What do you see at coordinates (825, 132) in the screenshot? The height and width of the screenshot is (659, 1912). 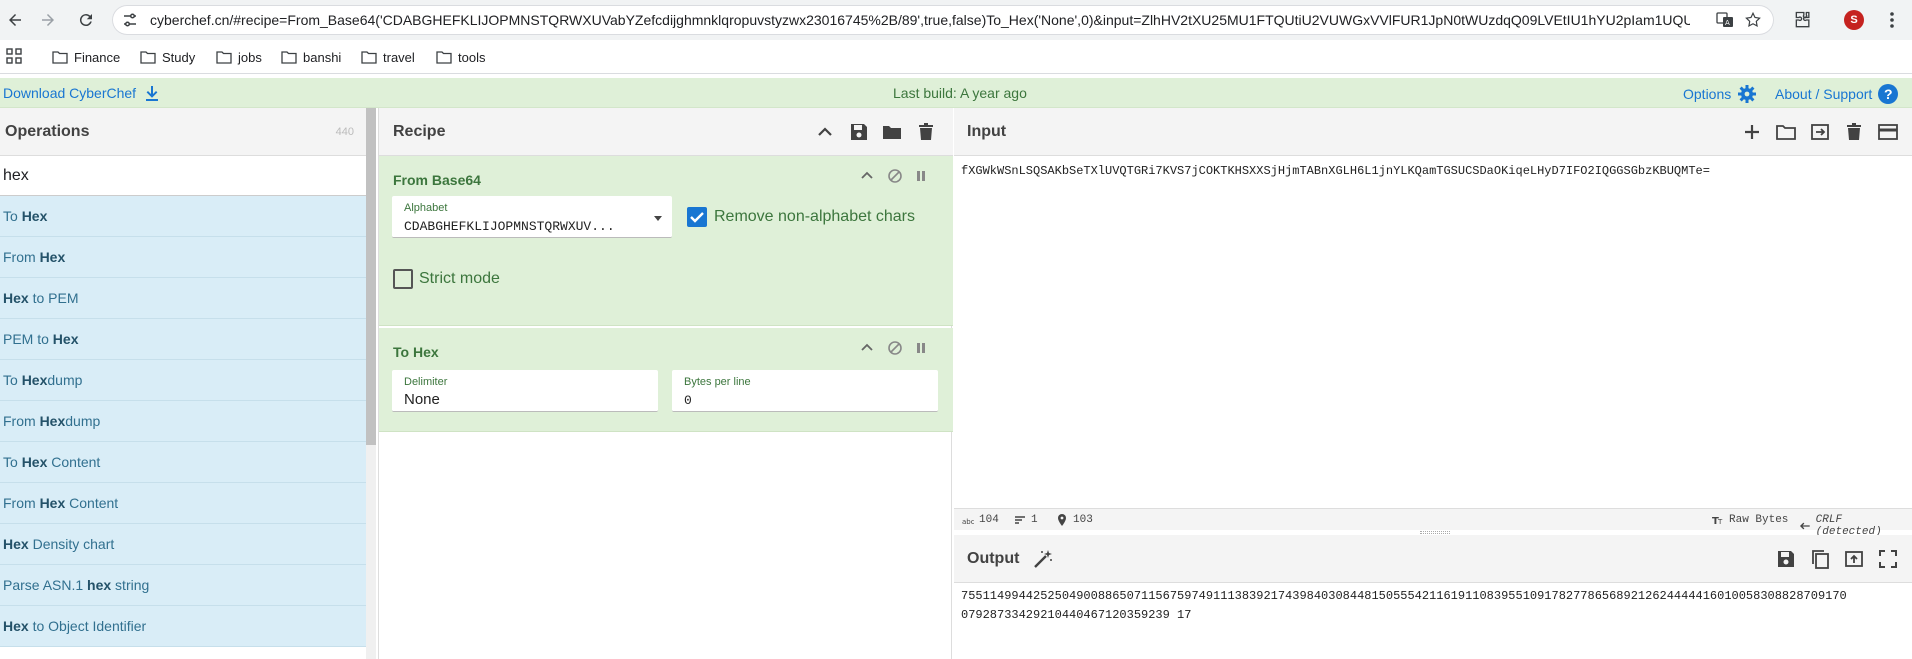 I see `collapse-all-icon` at bounding box center [825, 132].